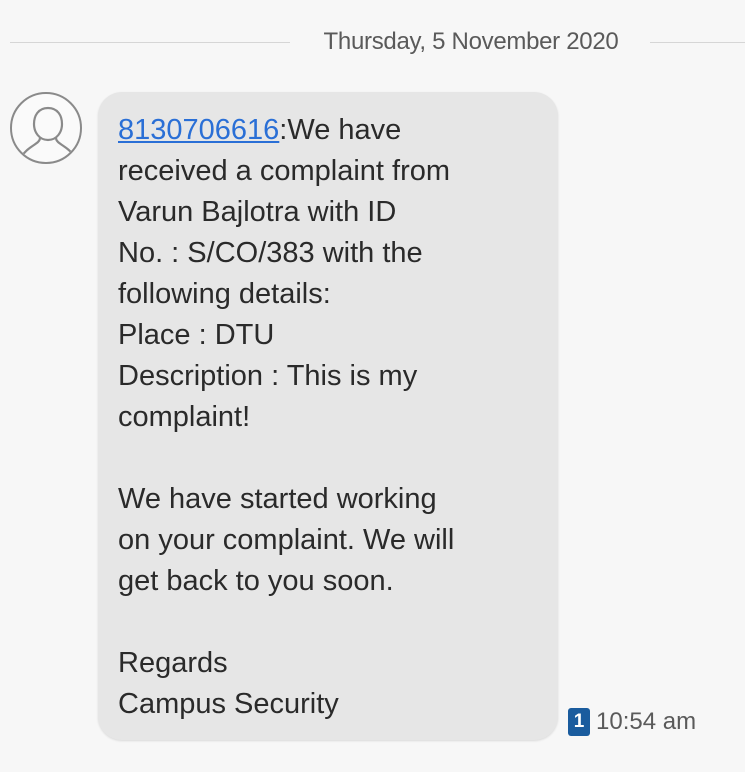 Image resolution: width=745 pixels, height=772 pixels. Describe the element at coordinates (198, 130) in the screenshot. I see `sender-number-link: 8130706616` at that location.